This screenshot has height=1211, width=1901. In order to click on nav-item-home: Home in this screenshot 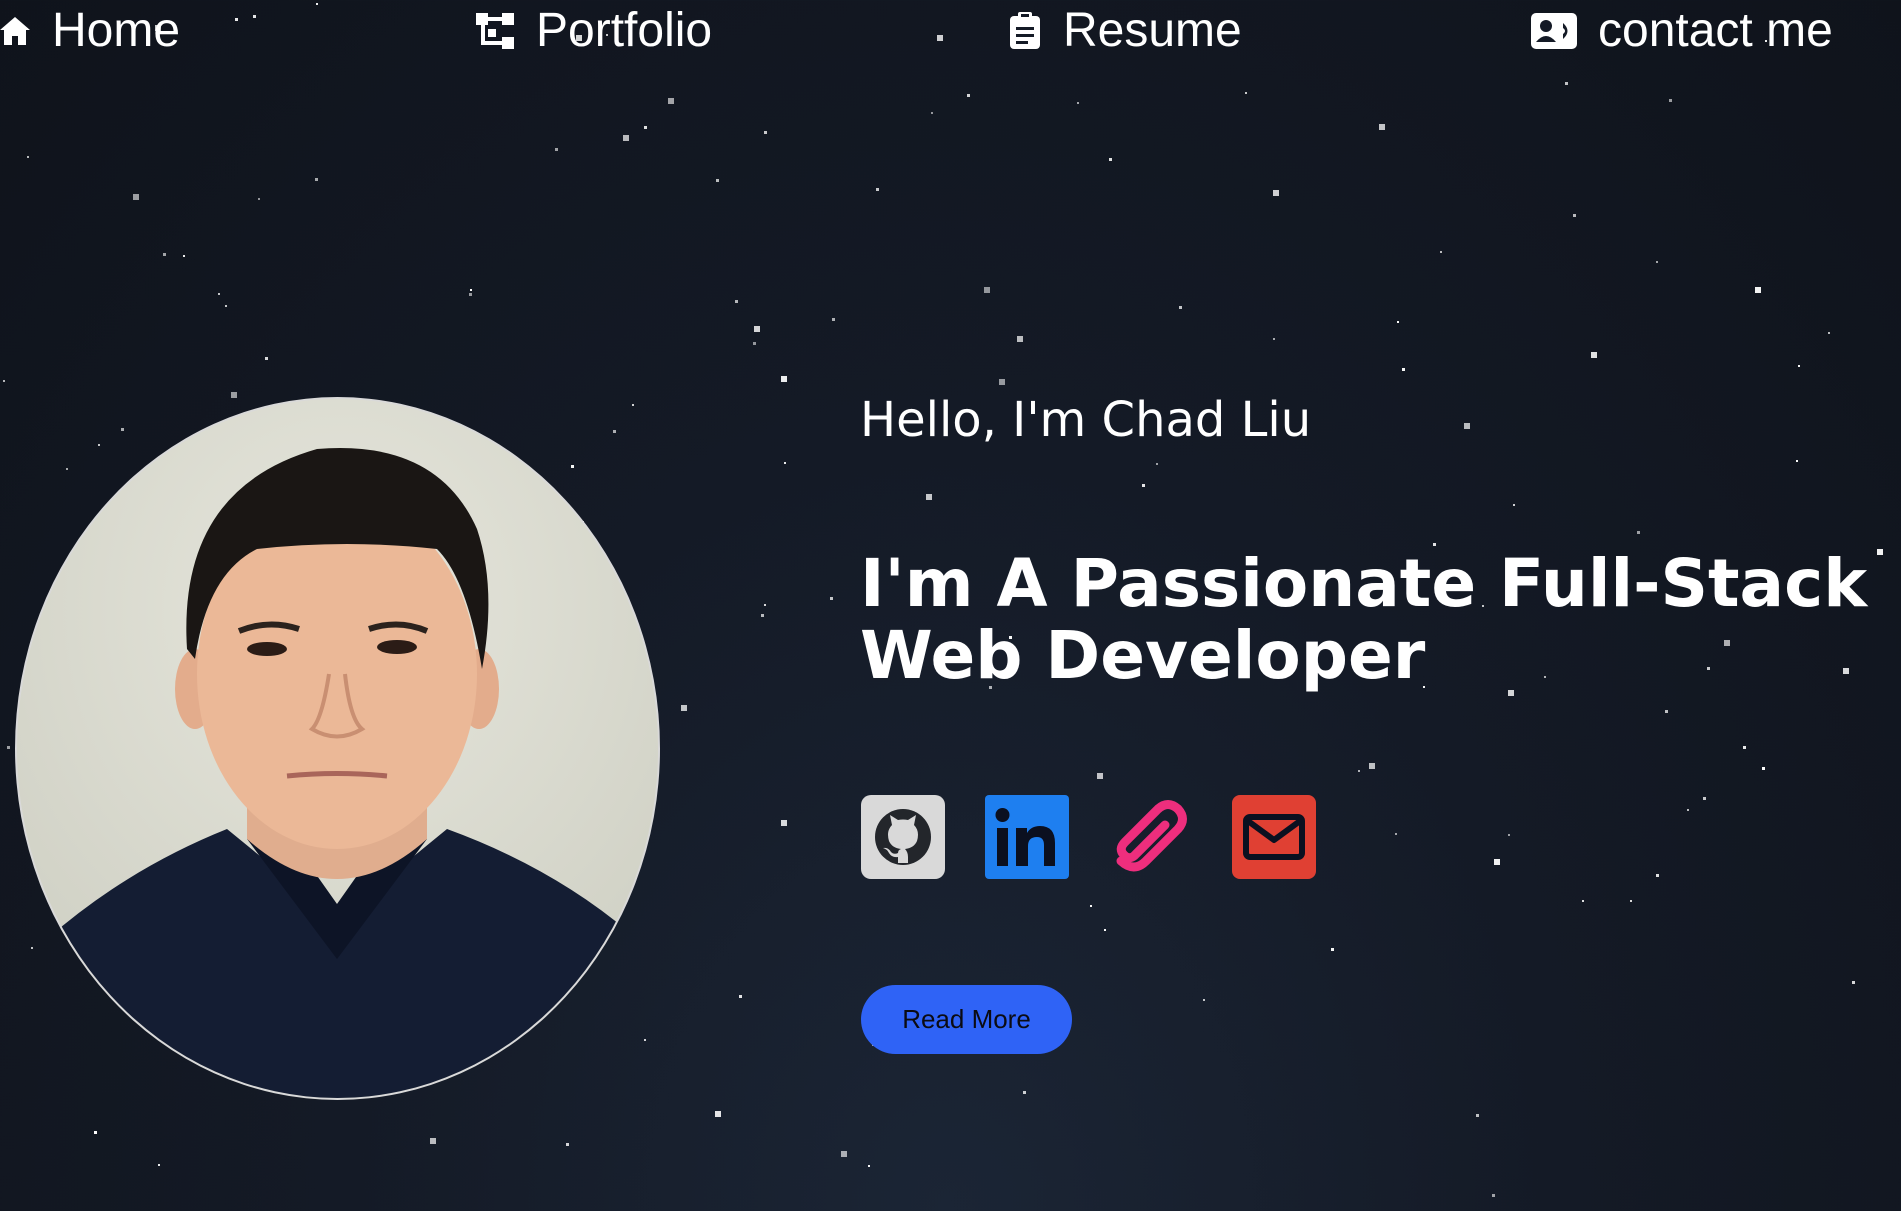, I will do `click(90, 31)`.